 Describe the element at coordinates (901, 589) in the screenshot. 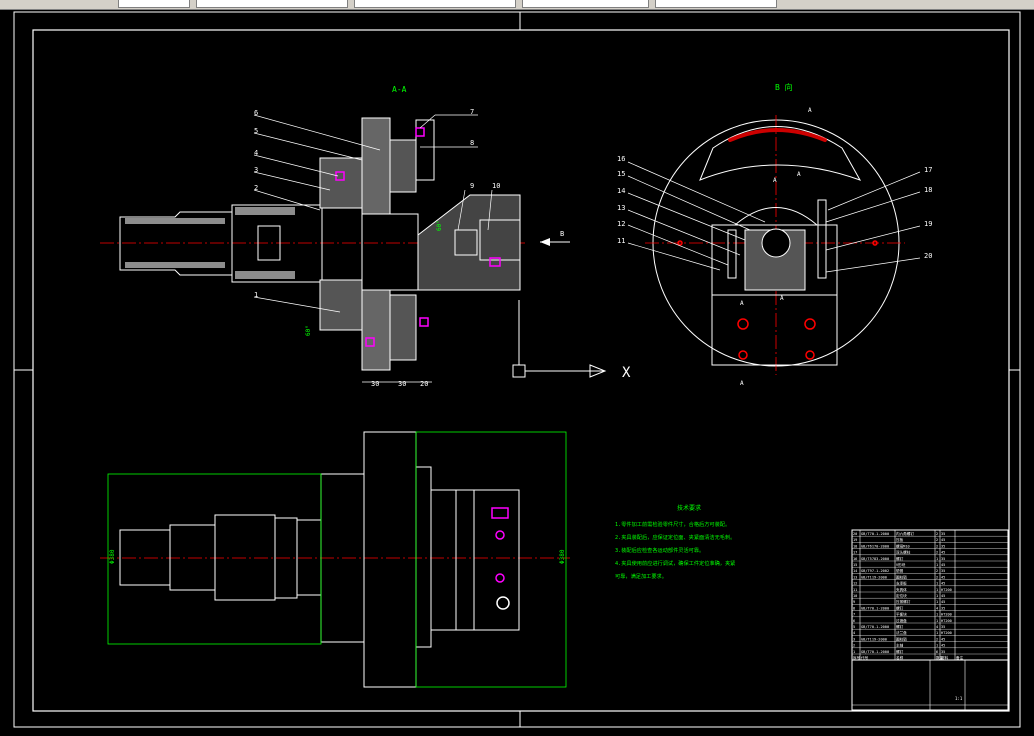

I see `title-block-cell: 夹具体` at that location.